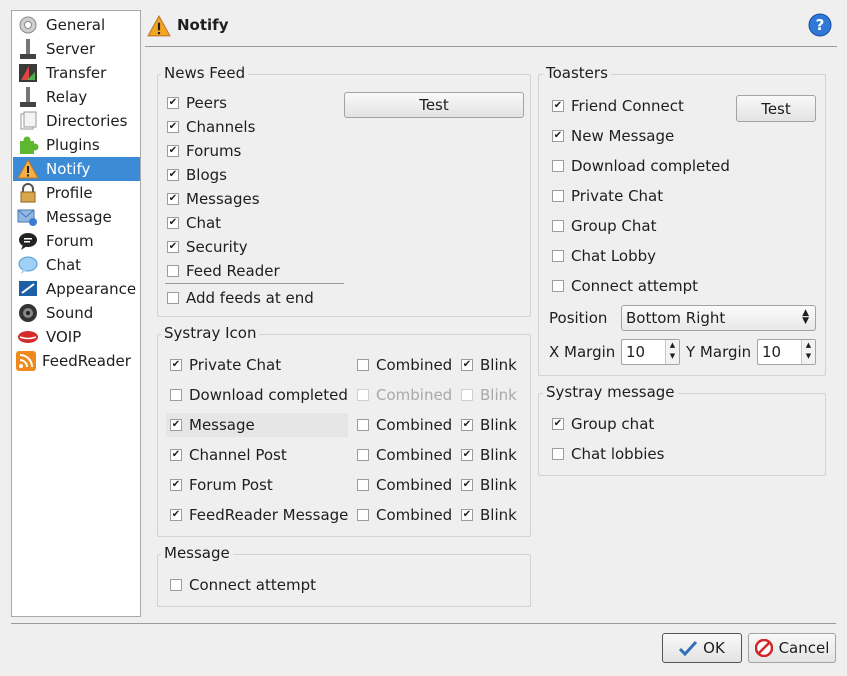 This screenshot has width=847, height=676. What do you see at coordinates (702, 648) in the screenshot?
I see `ok-button: OK` at bounding box center [702, 648].